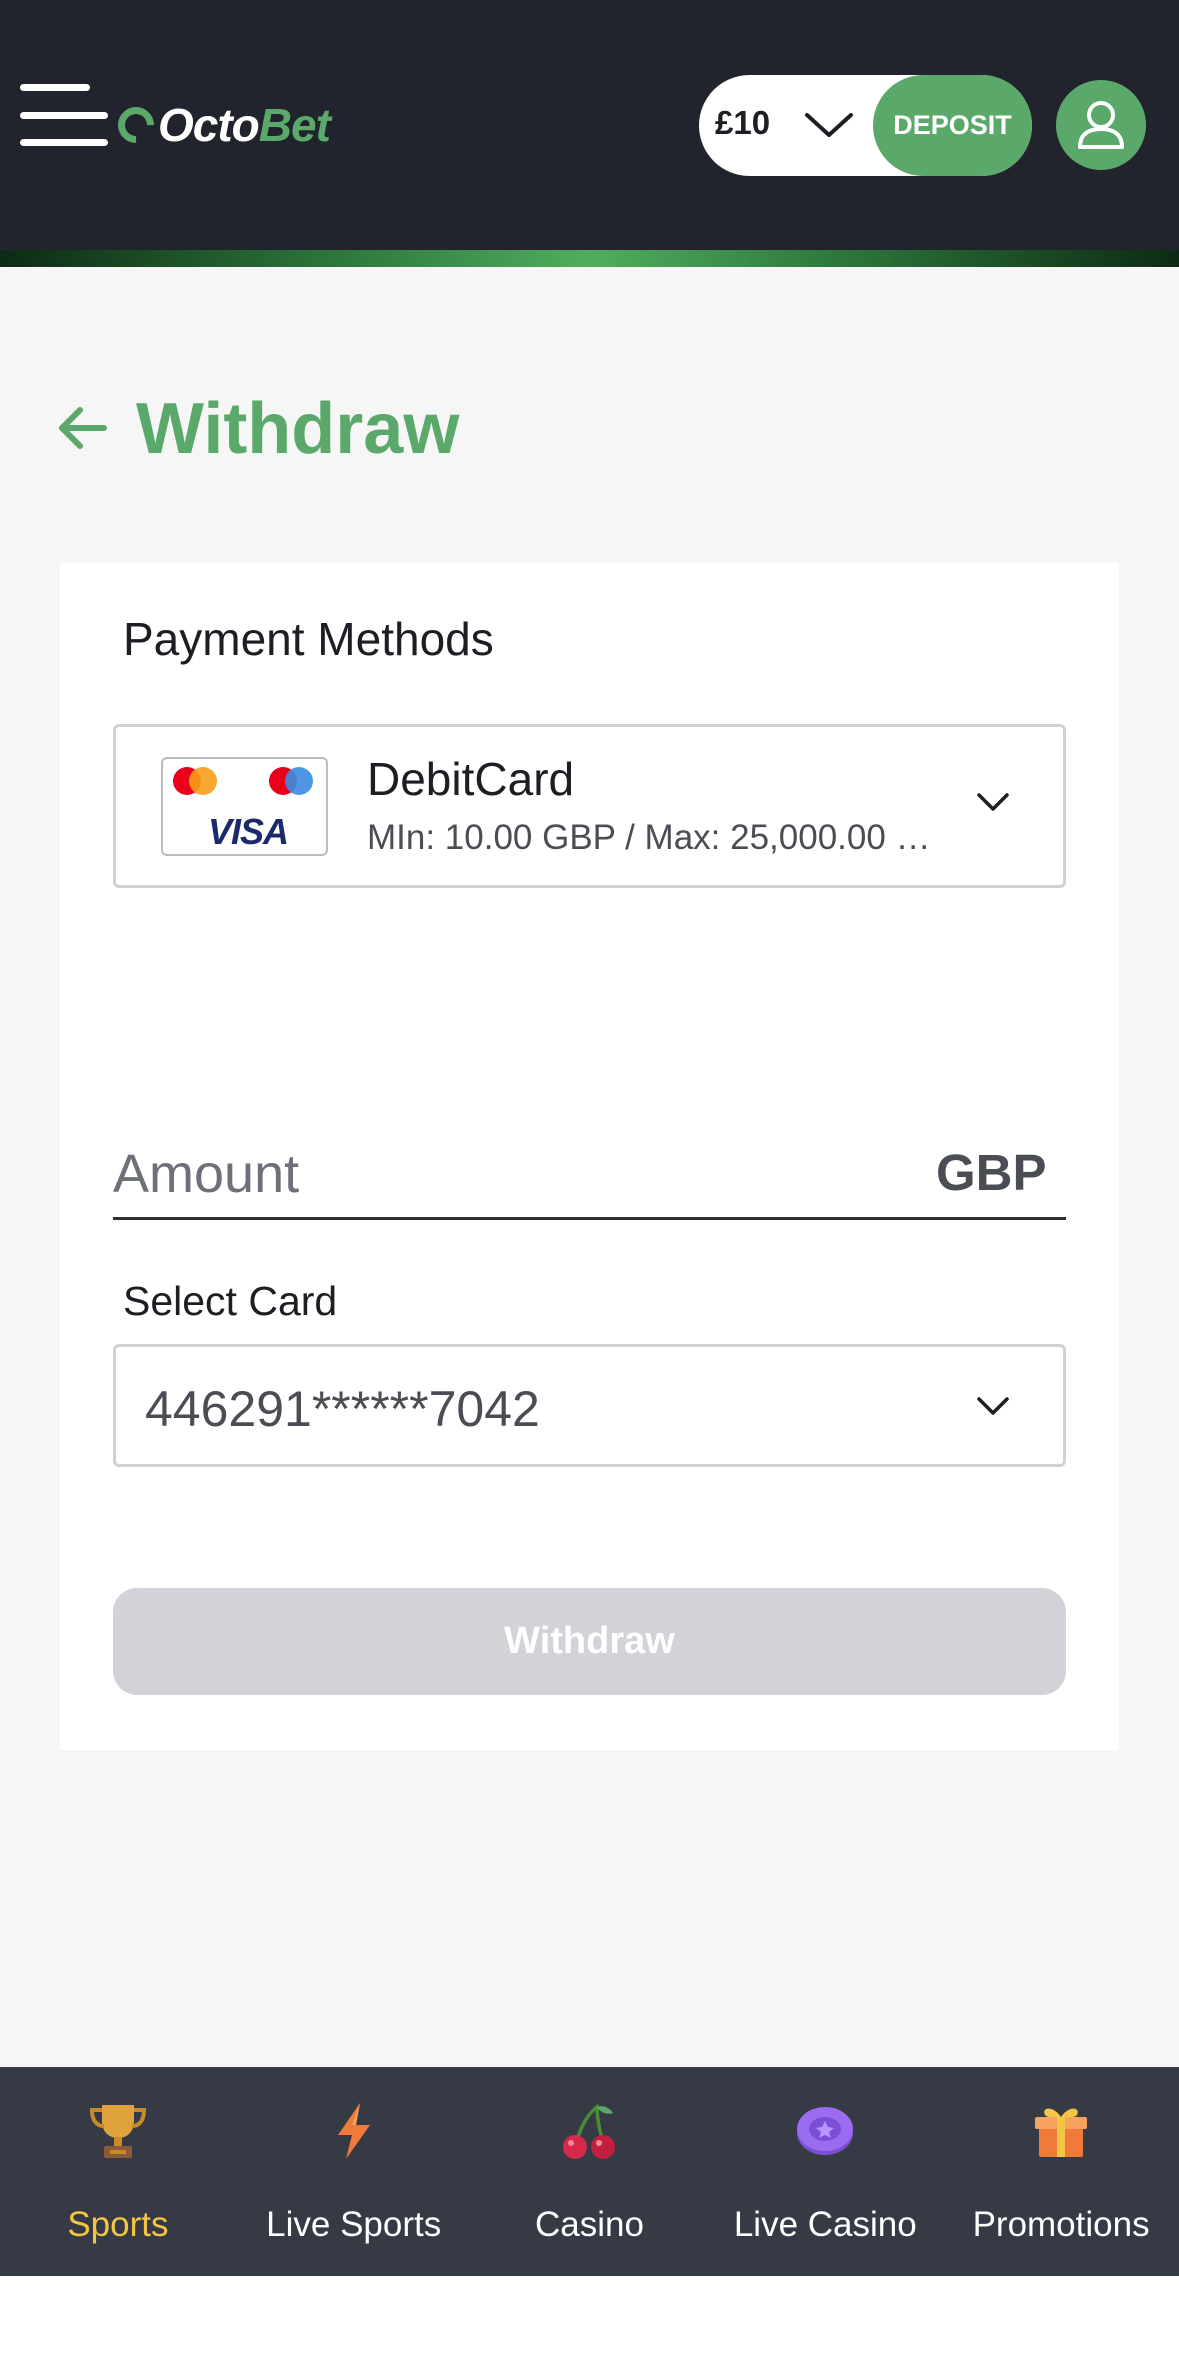 The height and width of the screenshot is (2379, 1179). What do you see at coordinates (136, 125) in the screenshot?
I see `logo-mark-icon` at bounding box center [136, 125].